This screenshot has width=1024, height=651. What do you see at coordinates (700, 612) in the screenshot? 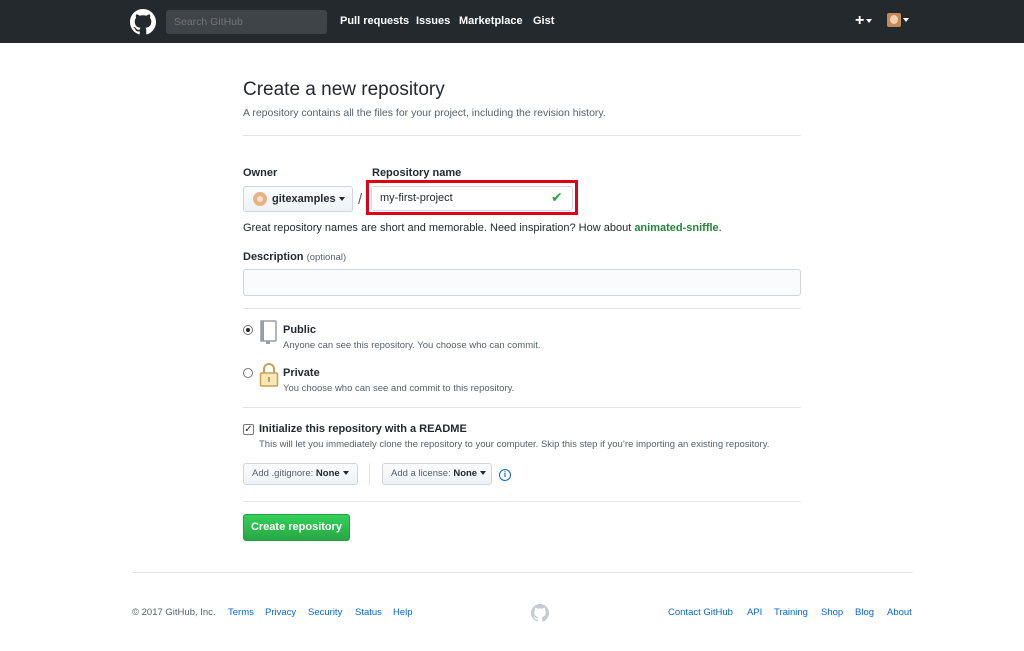
I see `footer-link-contact: Contact GitHub` at bounding box center [700, 612].